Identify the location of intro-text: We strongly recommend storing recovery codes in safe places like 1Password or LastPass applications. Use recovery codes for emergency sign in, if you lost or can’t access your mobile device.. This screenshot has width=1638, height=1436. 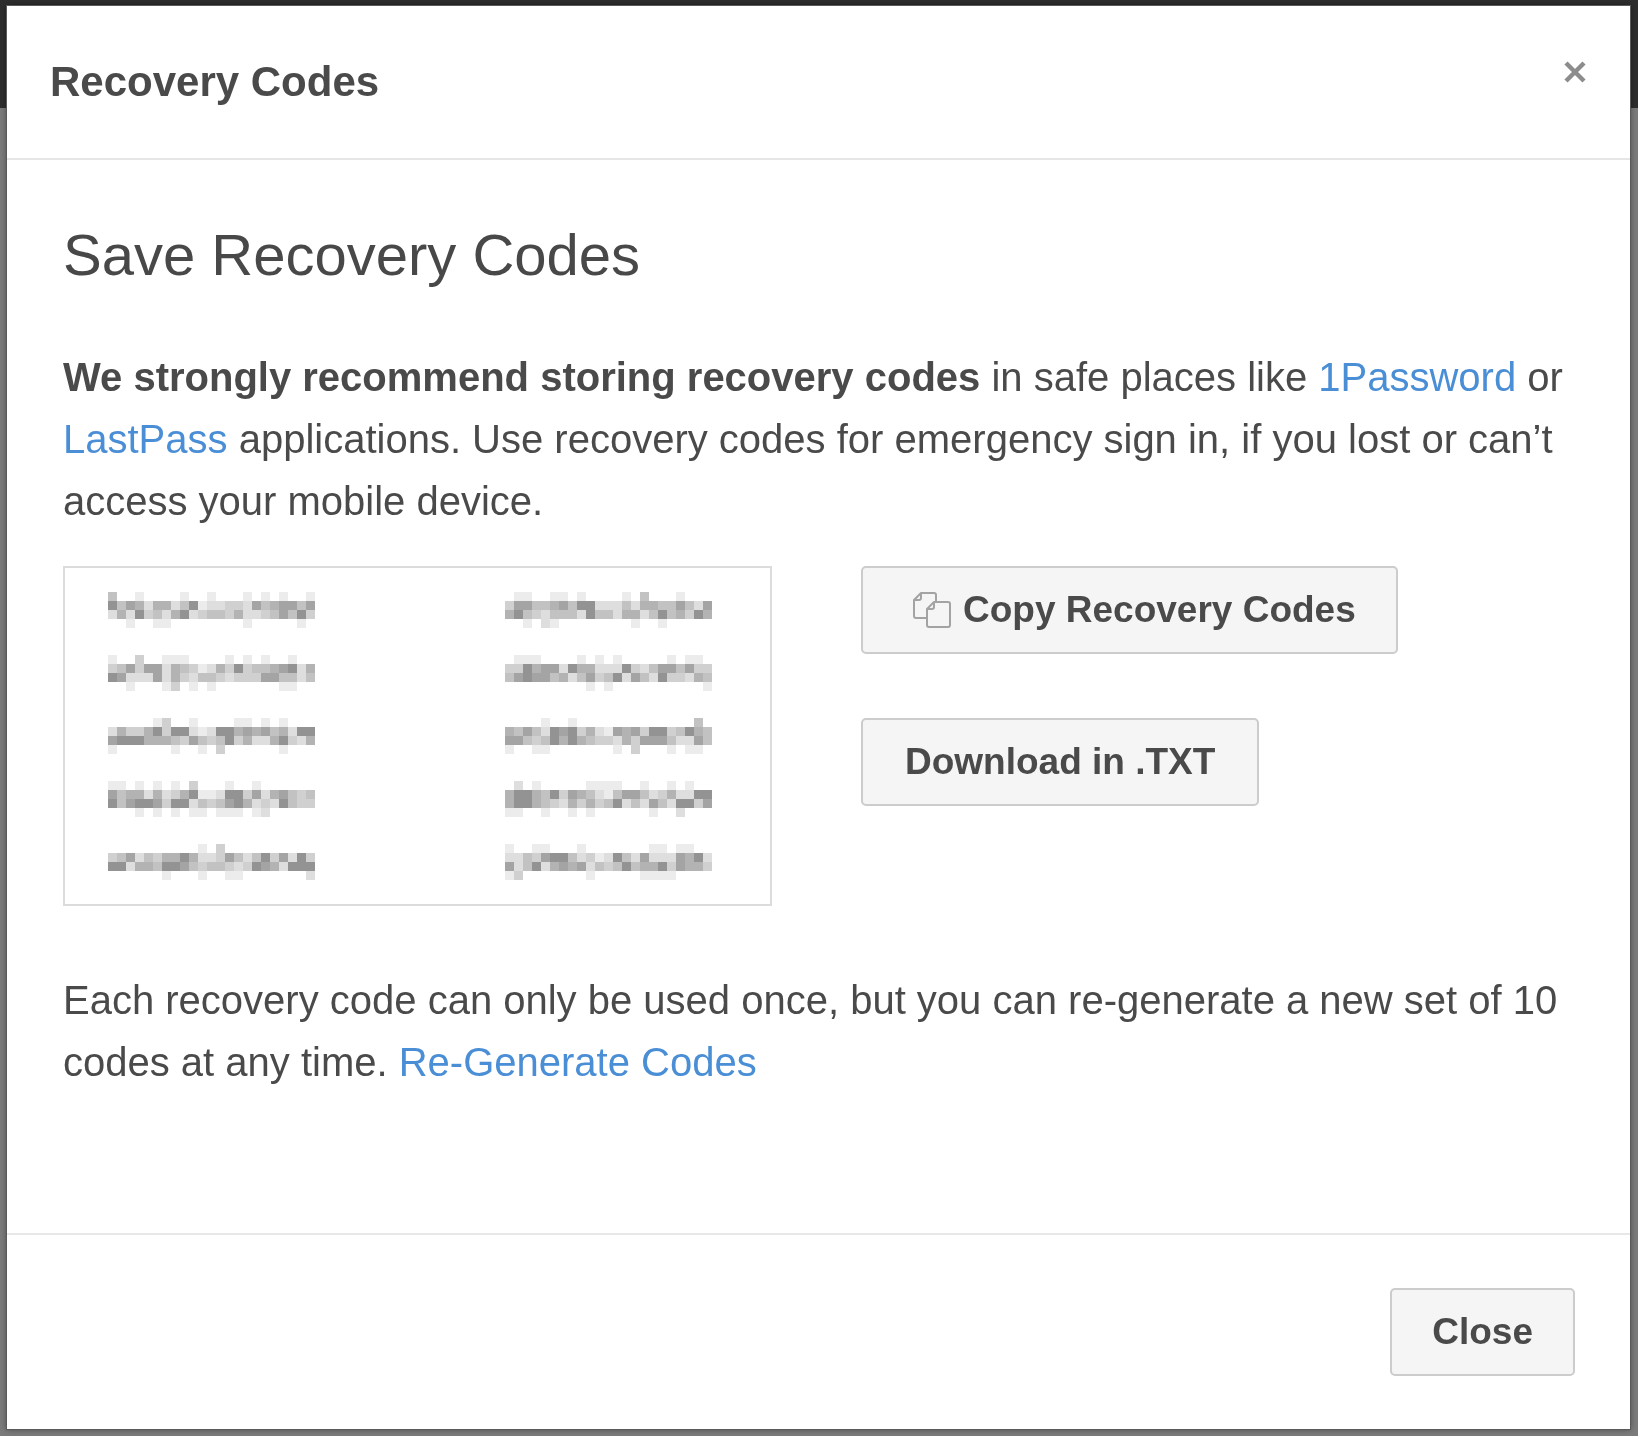
(813, 439).